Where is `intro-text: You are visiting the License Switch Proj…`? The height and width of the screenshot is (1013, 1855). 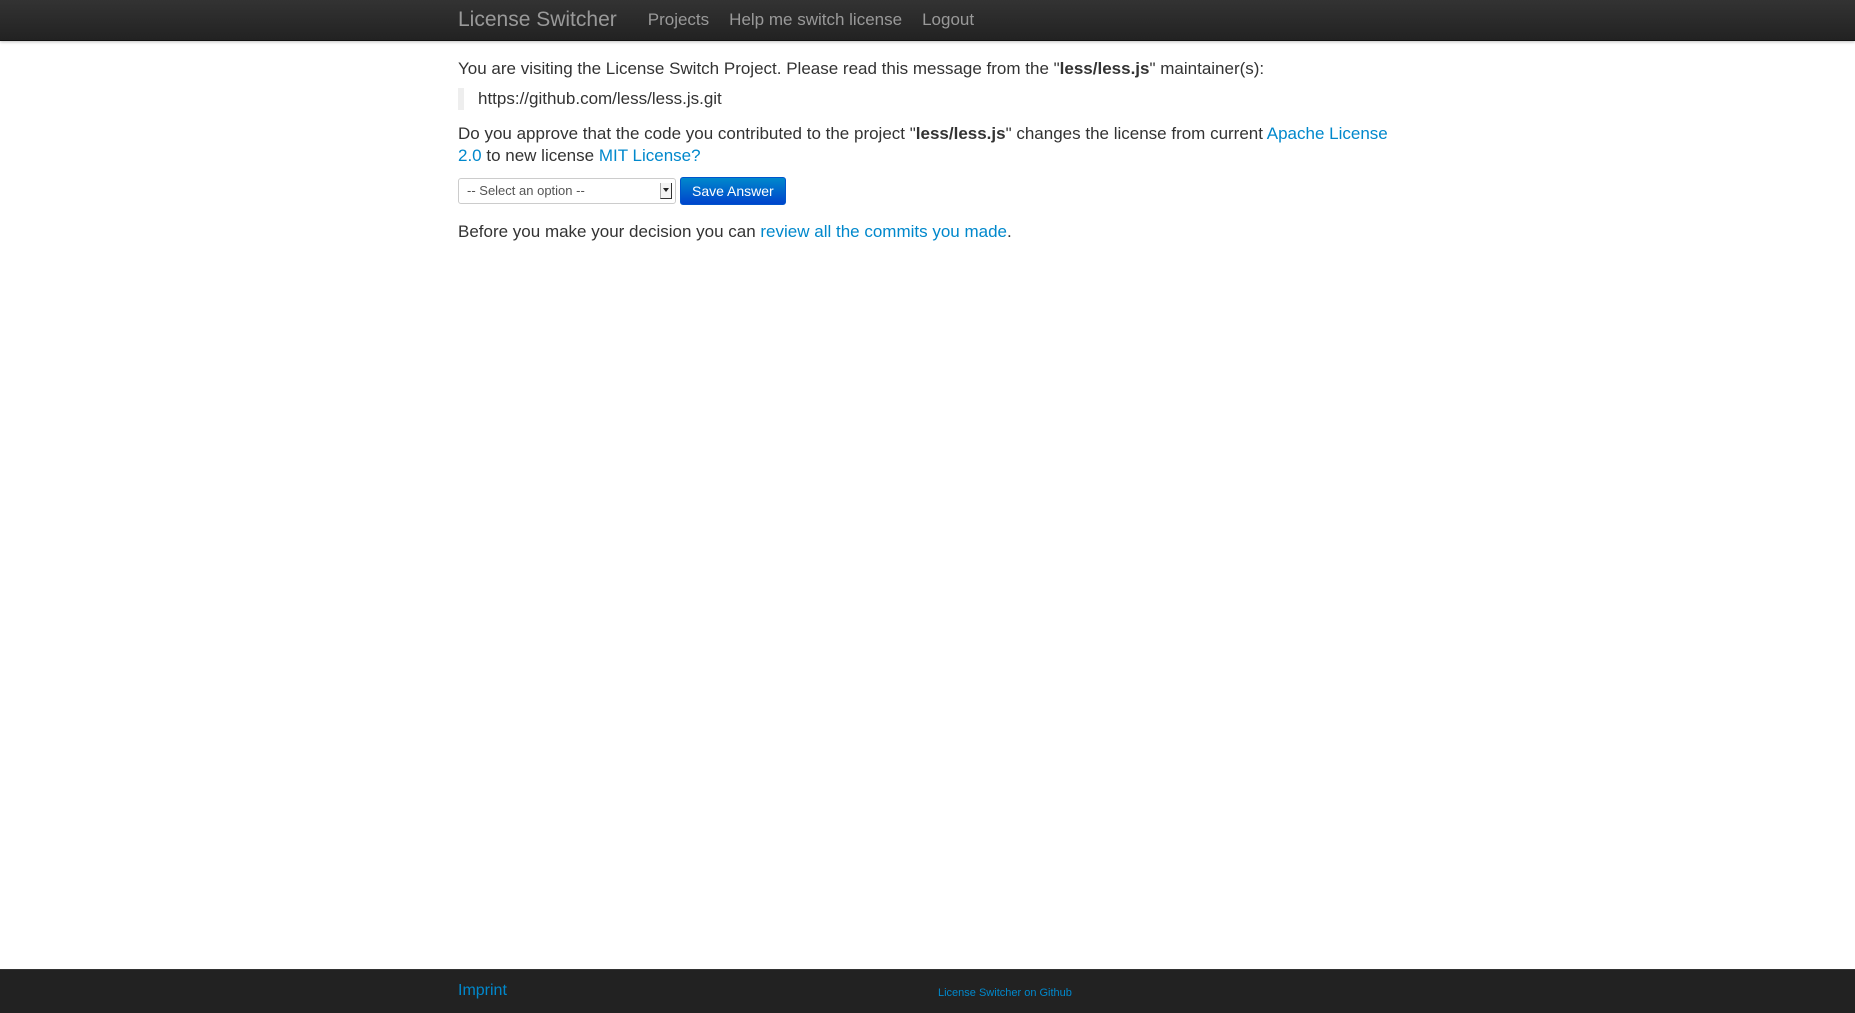 intro-text: You are visiting the License Switch Proj… is located at coordinates (928, 69).